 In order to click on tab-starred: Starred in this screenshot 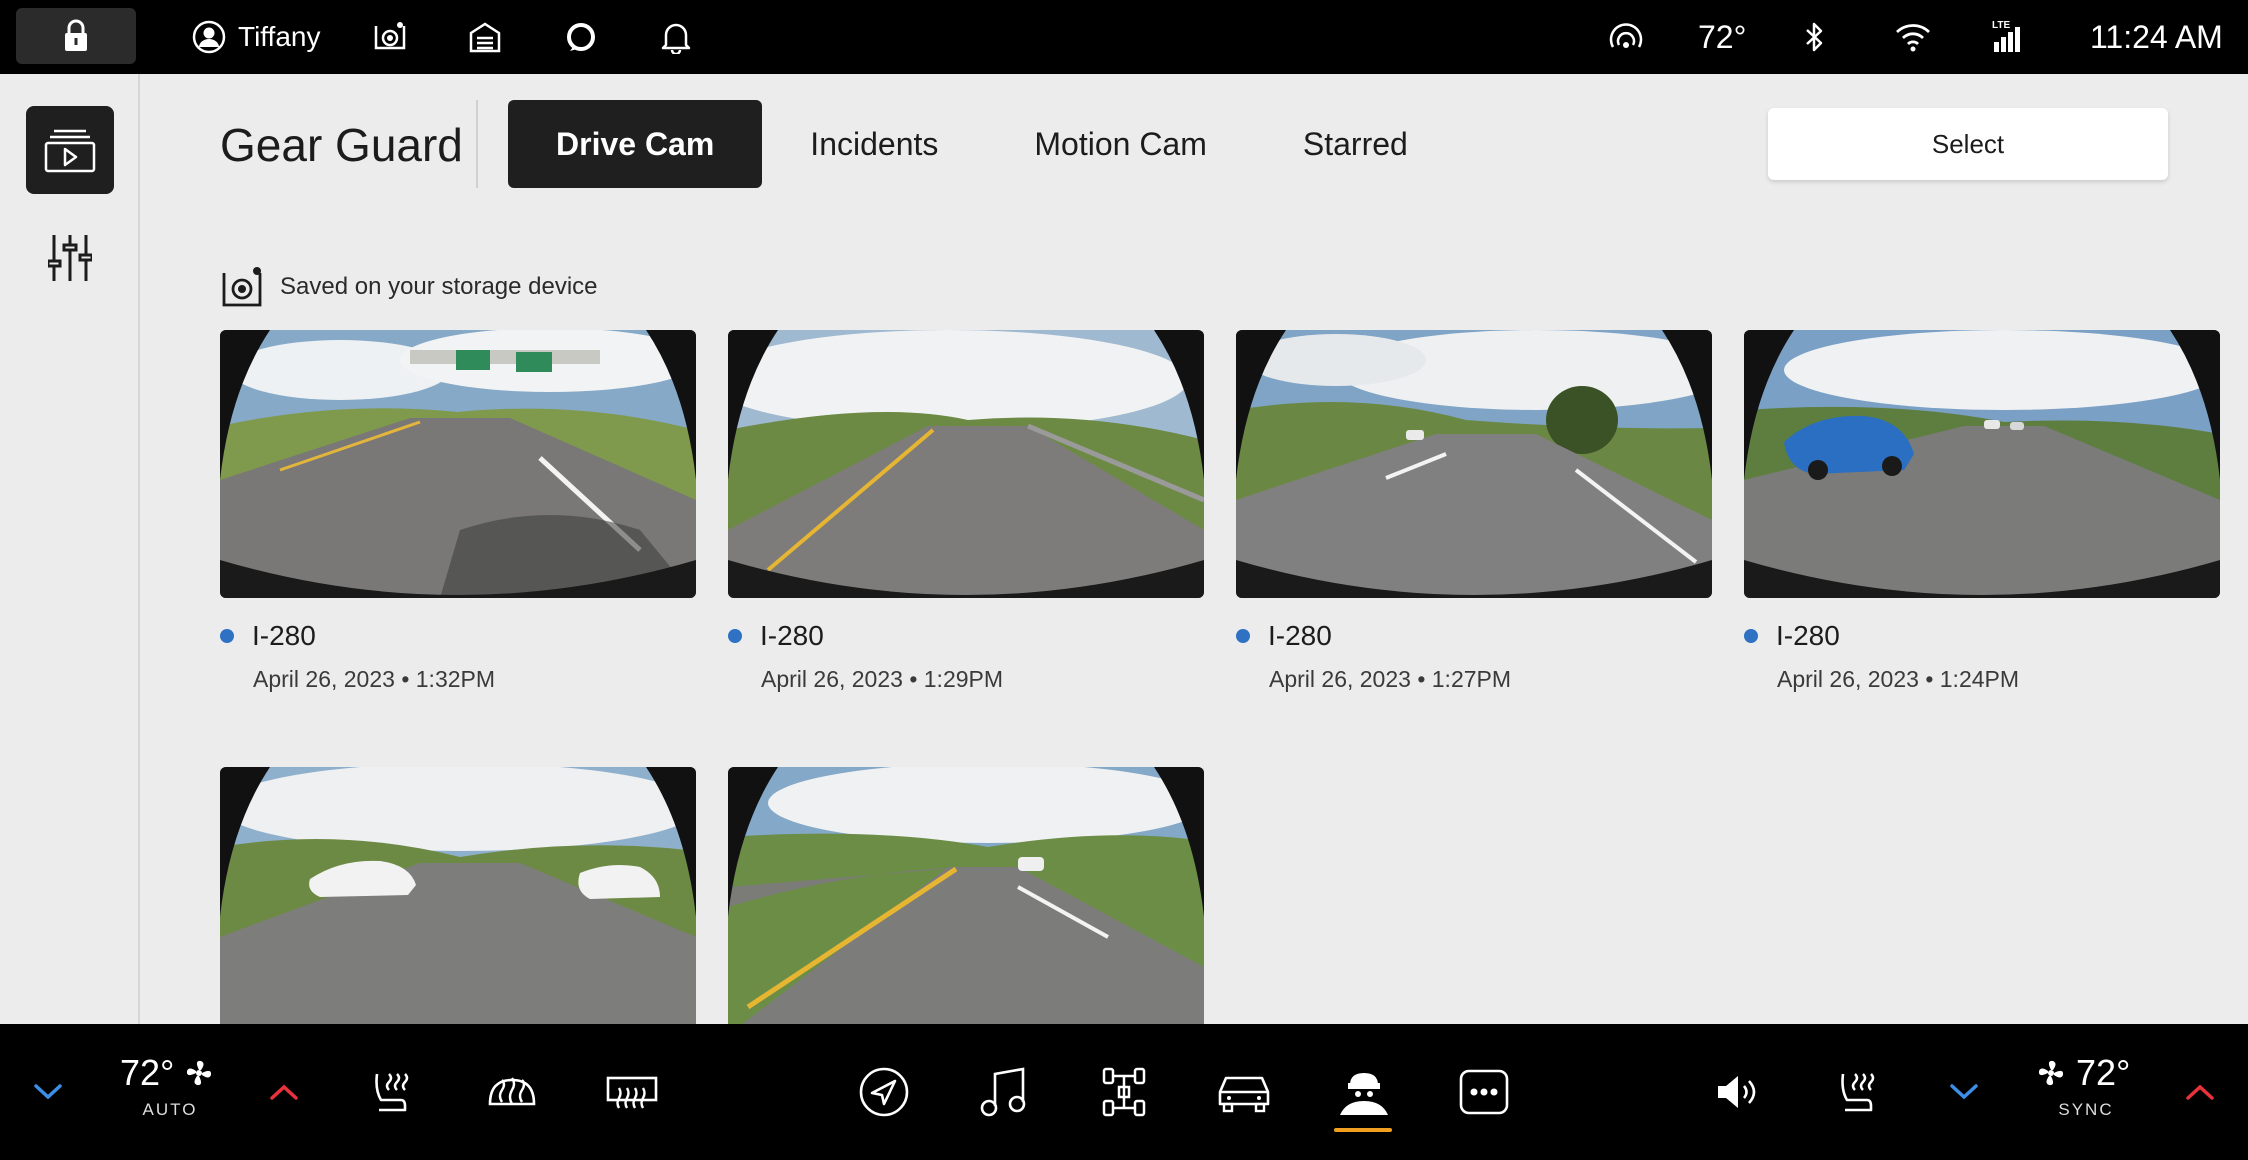, I will do `click(1355, 144)`.